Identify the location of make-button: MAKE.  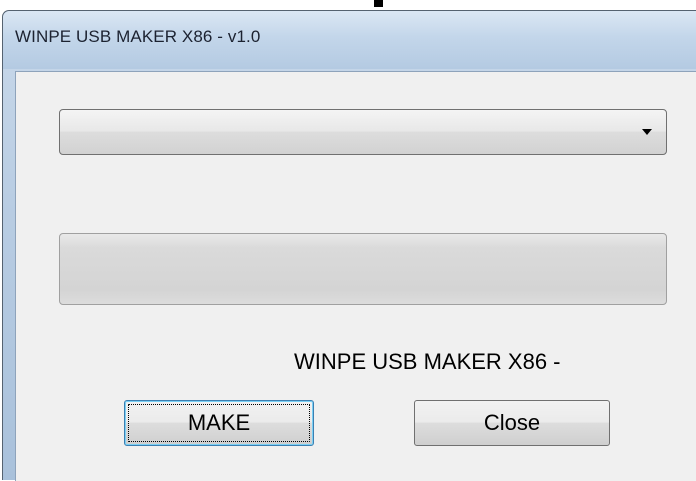
(219, 423).